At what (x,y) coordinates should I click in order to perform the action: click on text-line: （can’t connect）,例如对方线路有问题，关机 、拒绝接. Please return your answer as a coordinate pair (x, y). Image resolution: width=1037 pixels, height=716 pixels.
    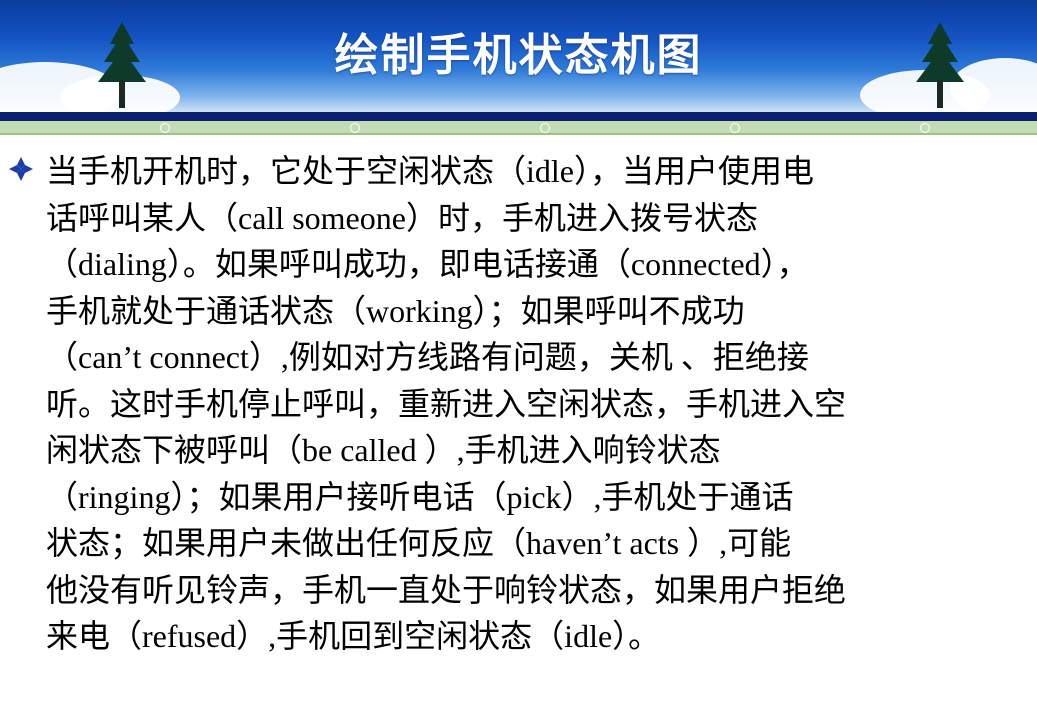
    Looking at the image, I should click on (427, 357).